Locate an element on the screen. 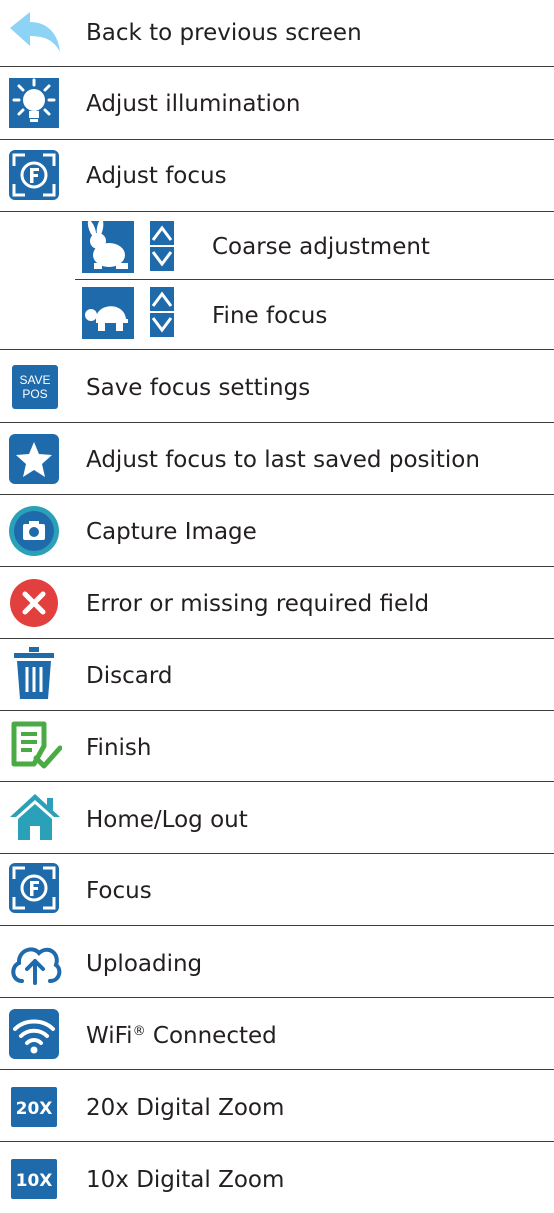  zoom-10x-icon-text: 10X is located at coordinates (34, 1181).